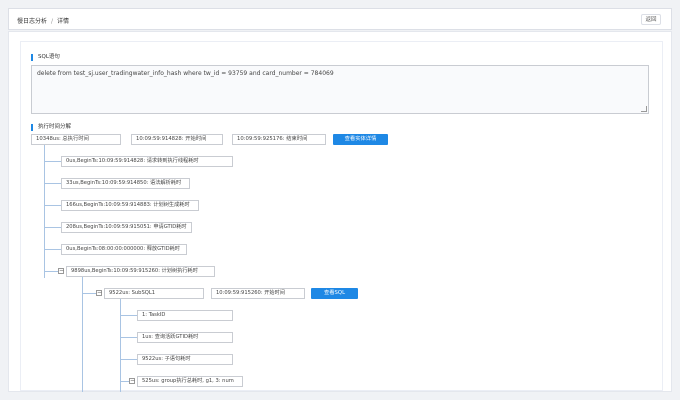 The width and height of the screenshot is (680, 400). Describe the element at coordinates (651, 19) in the screenshot. I see `back-button: 返回` at that location.